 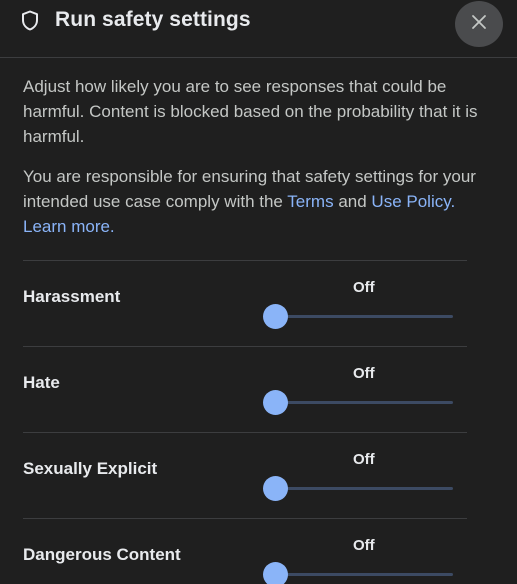 What do you see at coordinates (258, 57) in the screenshot?
I see `header-divider` at bounding box center [258, 57].